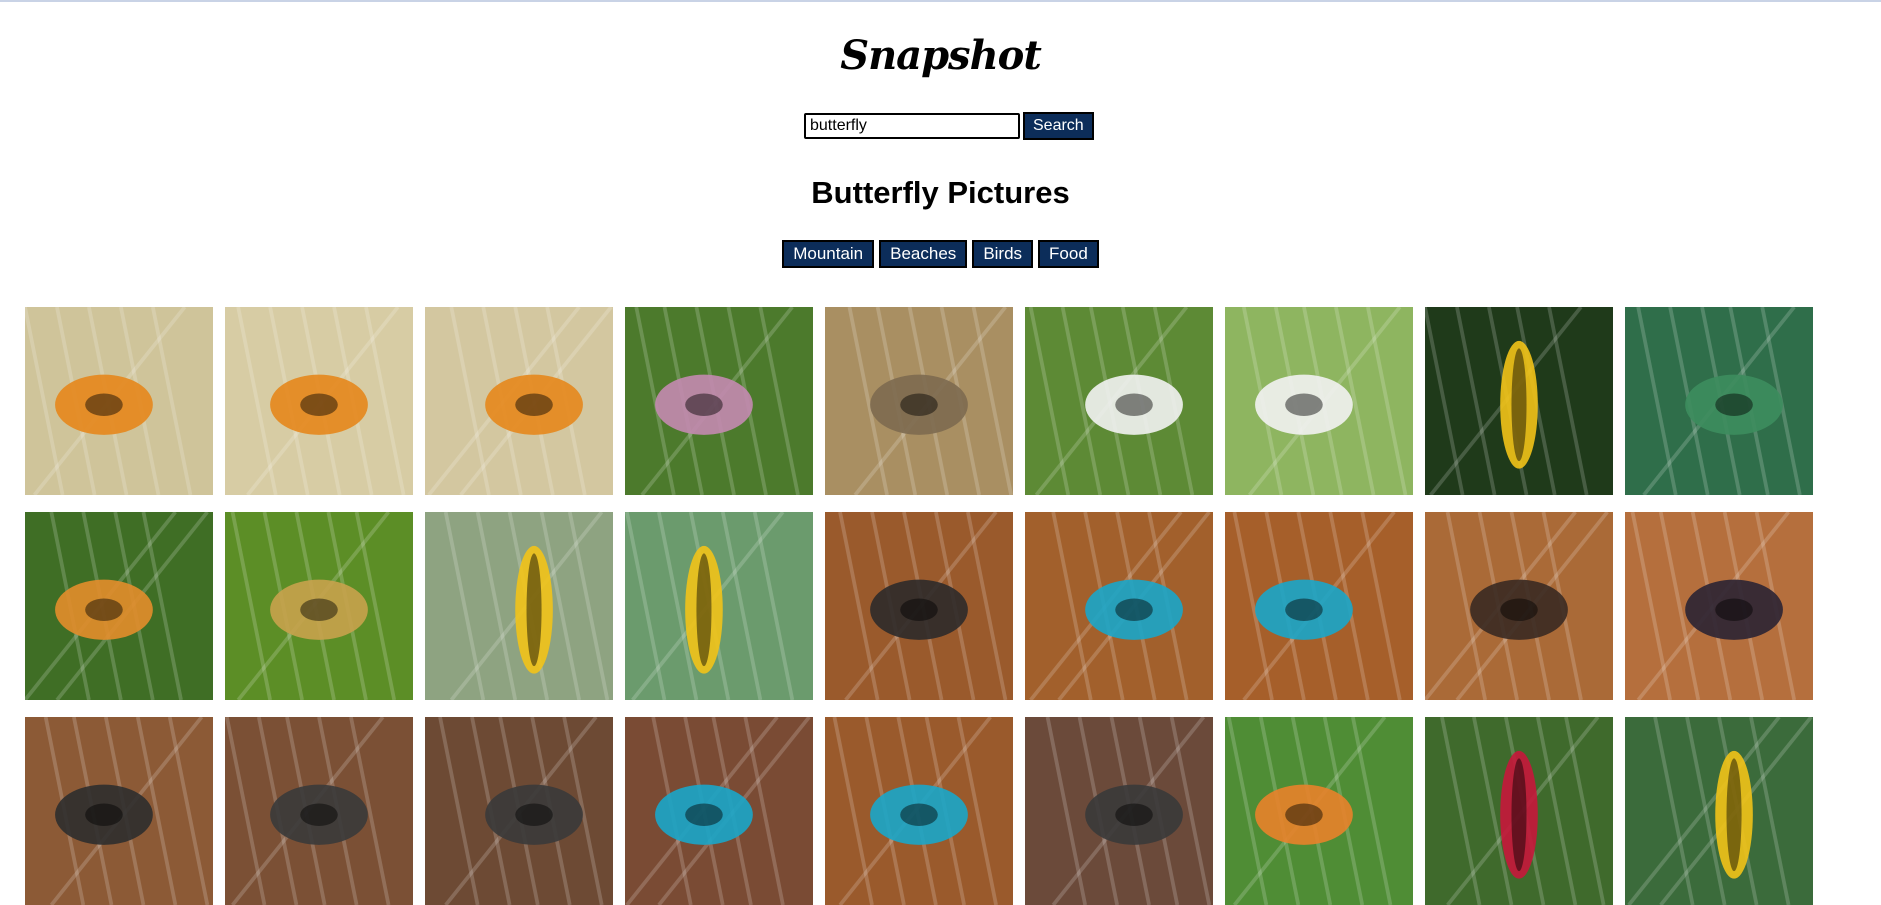 The width and height of the screenshot is (1881, 905). Describe the element at coordinates (1319, 811) in the screenshot. I see `photo-comma-butterfly-on-leaves` at that location.